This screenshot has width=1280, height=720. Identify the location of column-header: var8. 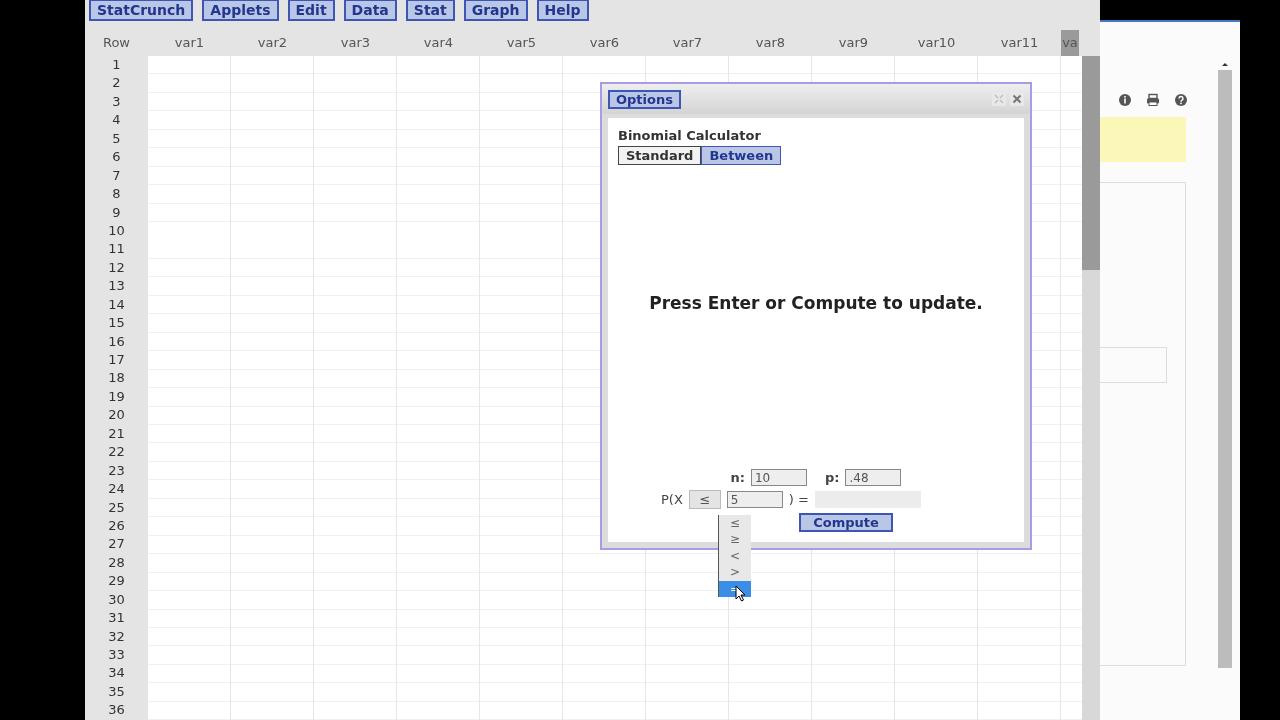
(770, 43).